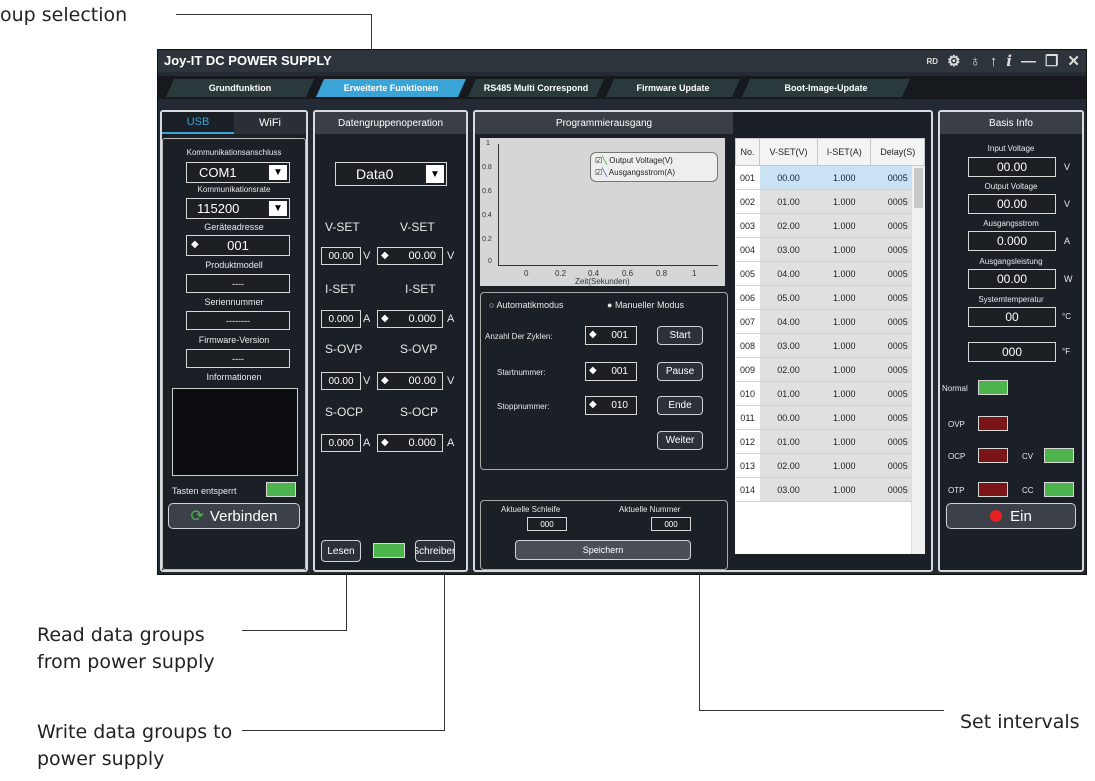 The image size is (1095, 781). I want to click on table-row: 013 02.00 1.000 0005, so click(830, 465).